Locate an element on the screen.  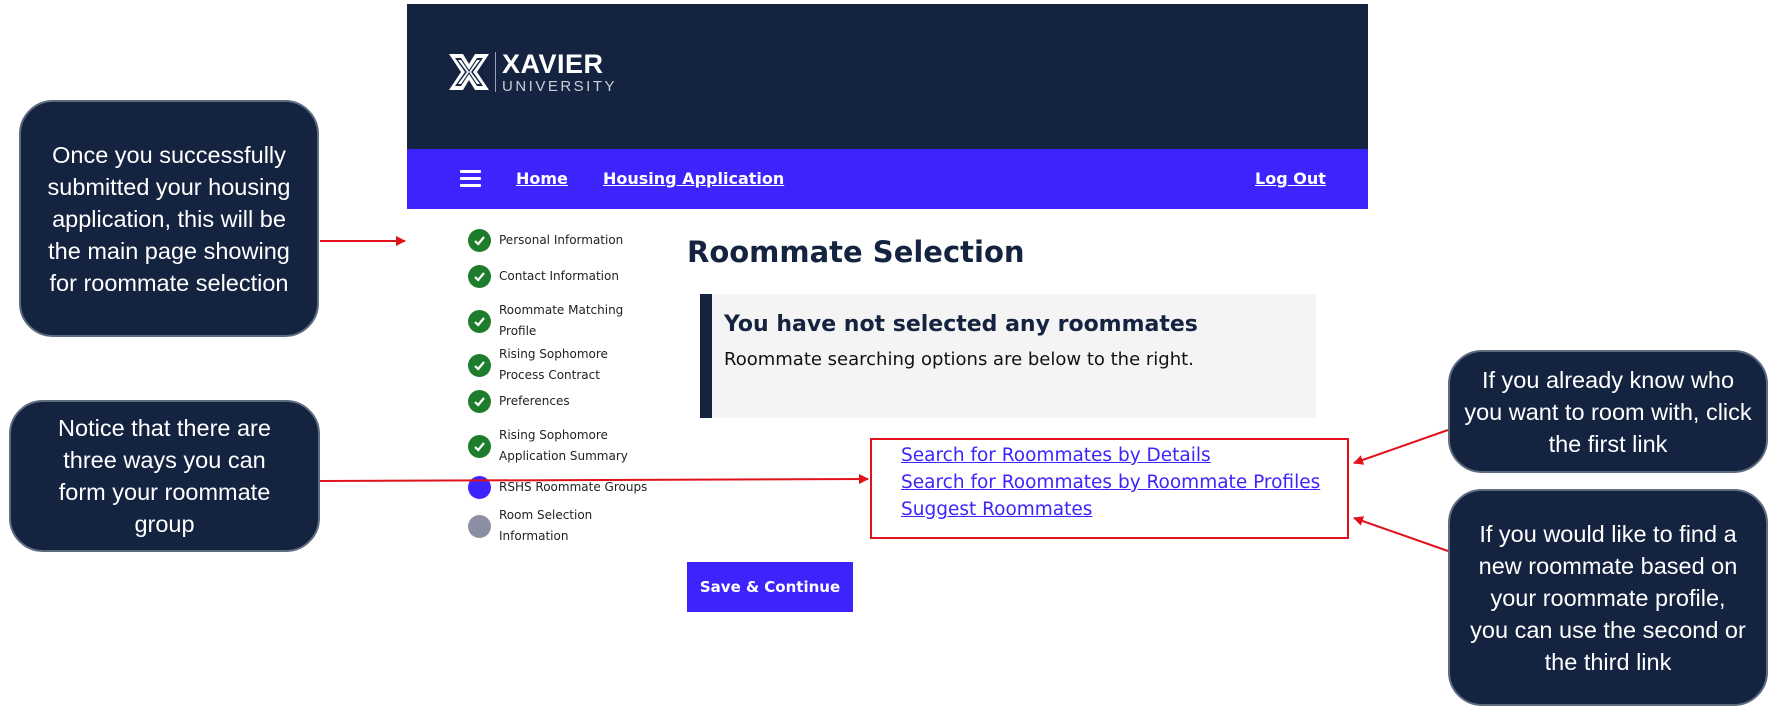
step-label: Rising Sophomore Application Summary is located at coordinates (563, 445).